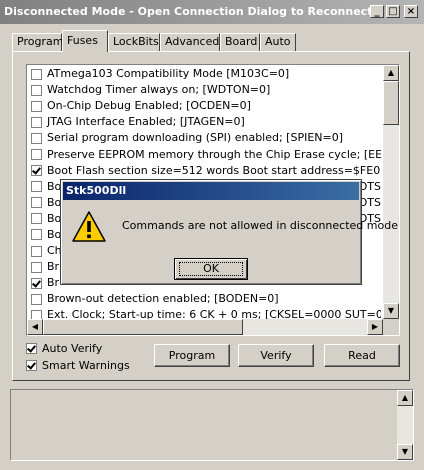 This screenshot has width=424, height=470. Describe the element at coordinates (391, 192) in the screenshot. I see `fuse-list-vscrollbar: ▲ ▼` at that location.